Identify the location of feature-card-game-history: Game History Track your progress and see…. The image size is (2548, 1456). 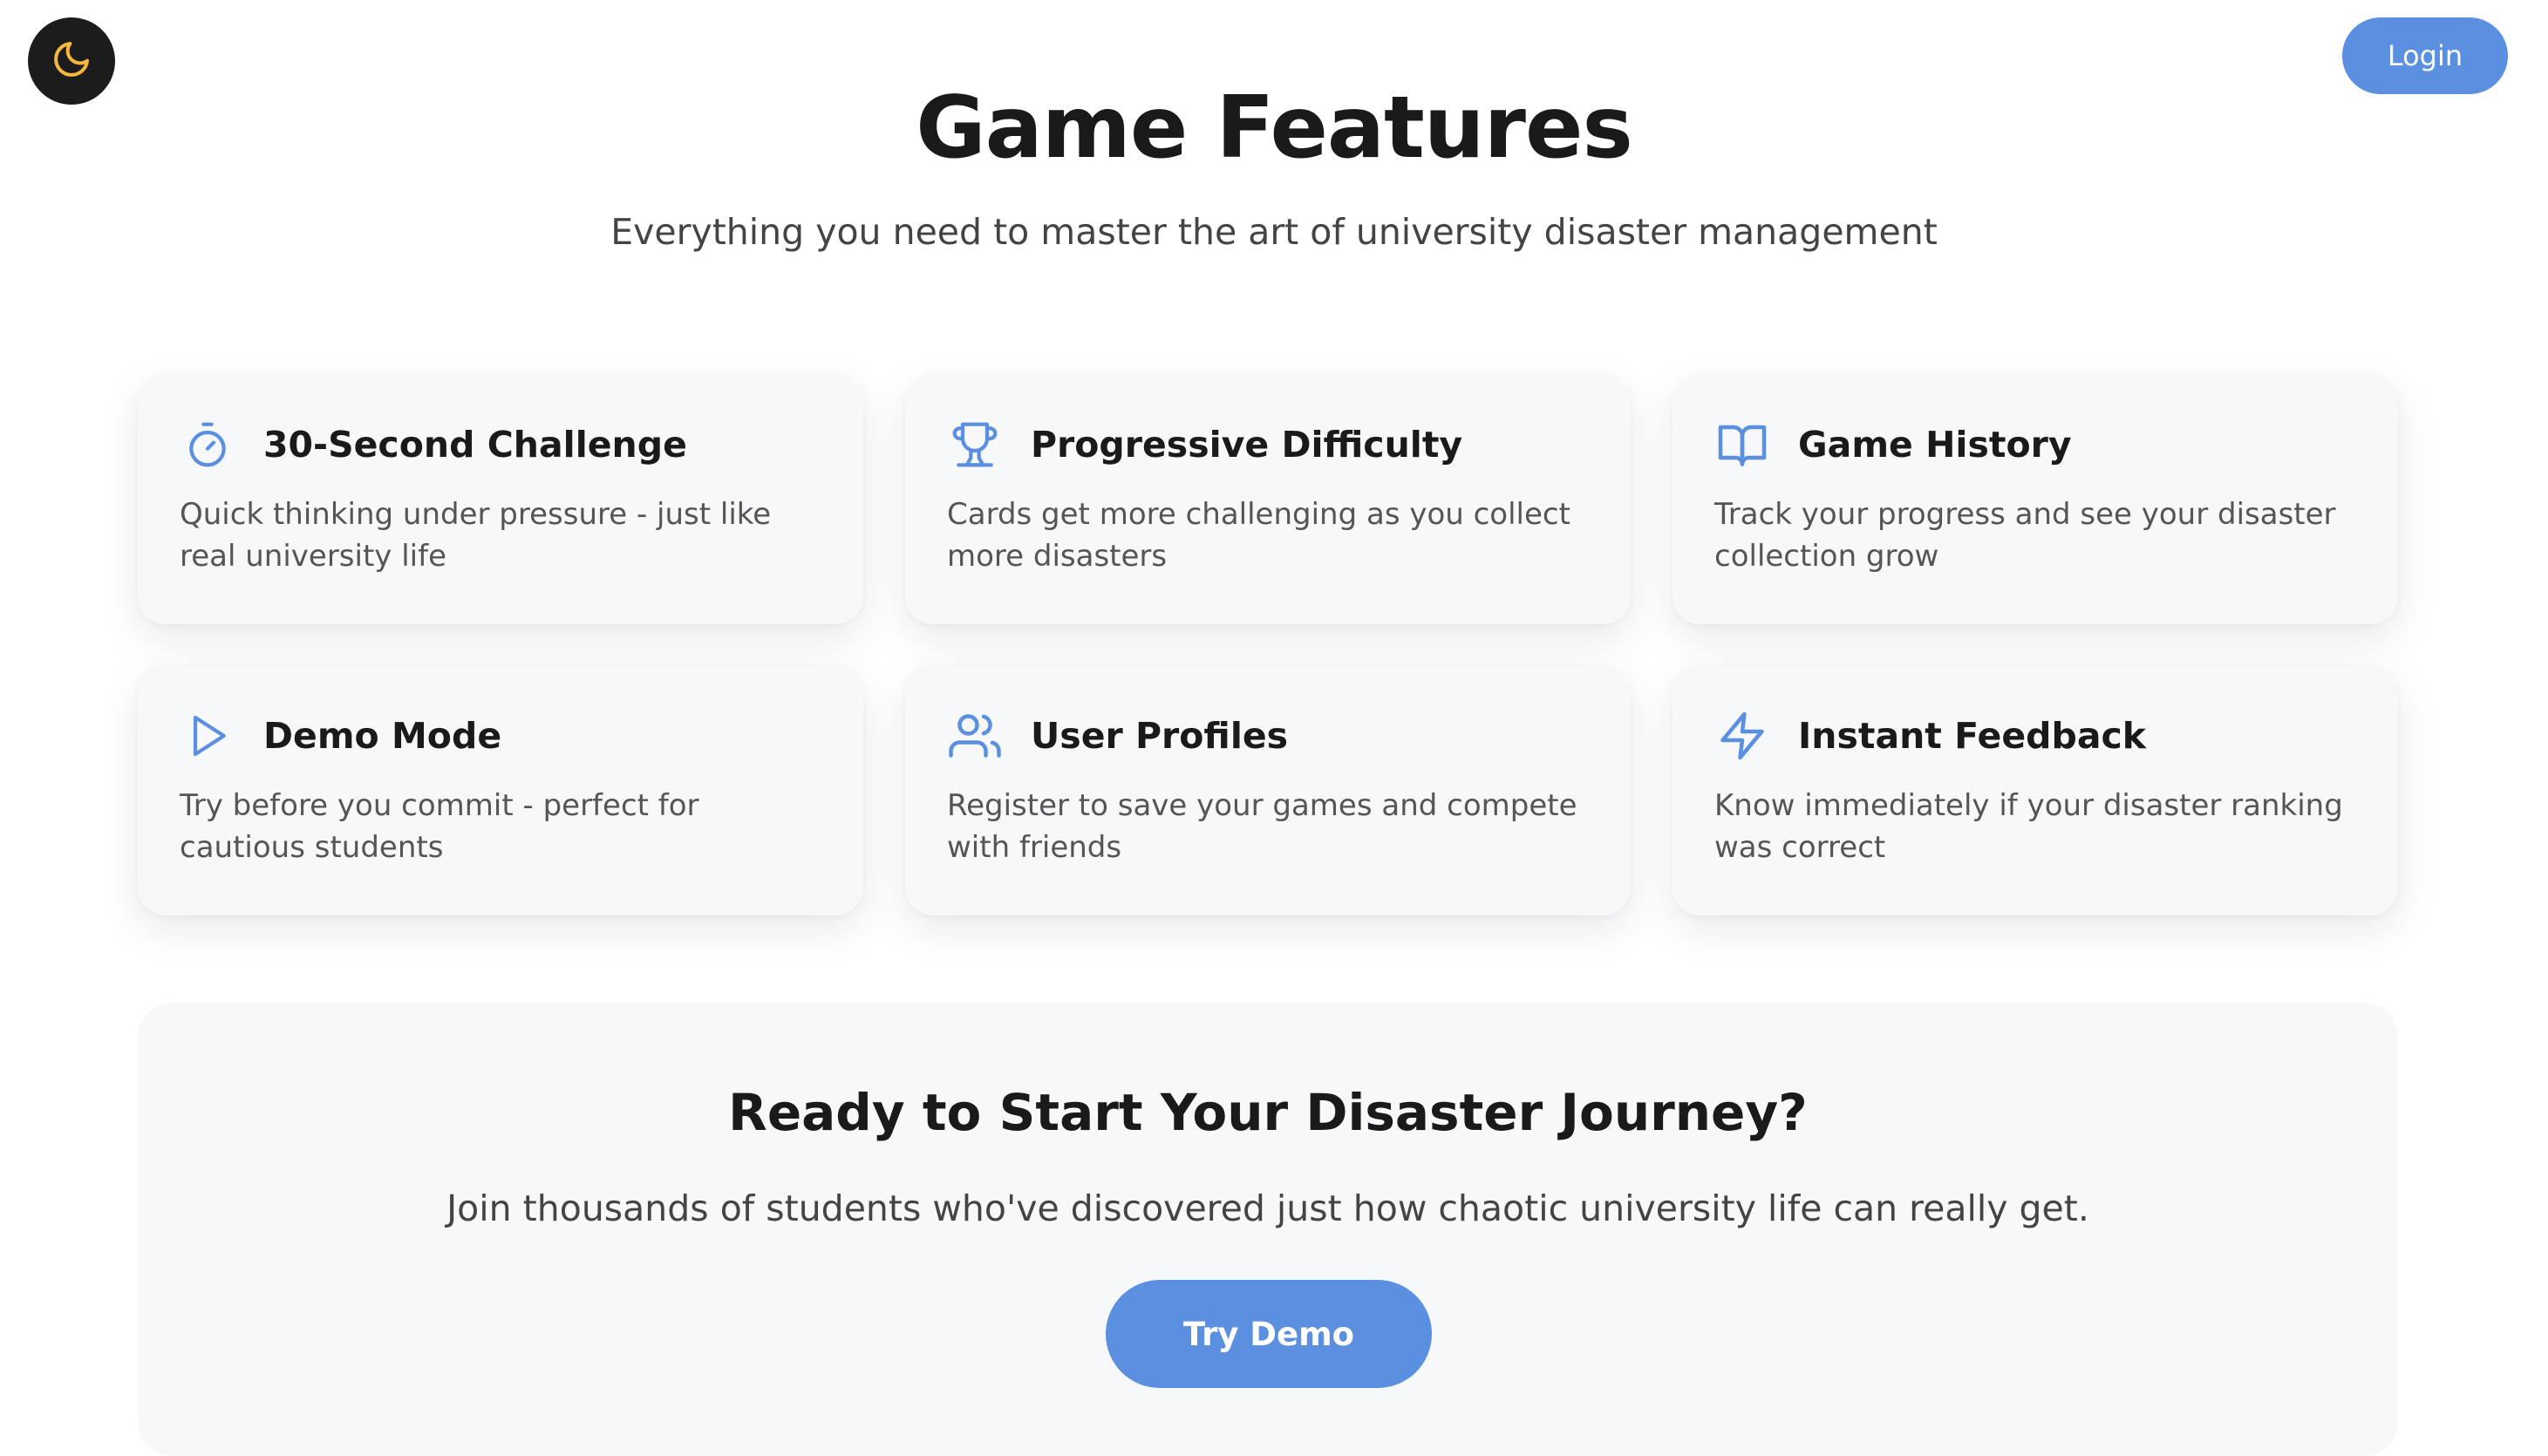
(2036, 499).